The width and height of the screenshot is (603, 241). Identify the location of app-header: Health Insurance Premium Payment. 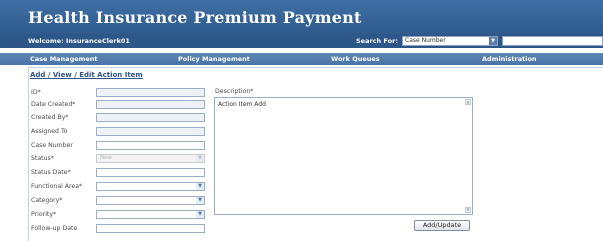
(301, 17).